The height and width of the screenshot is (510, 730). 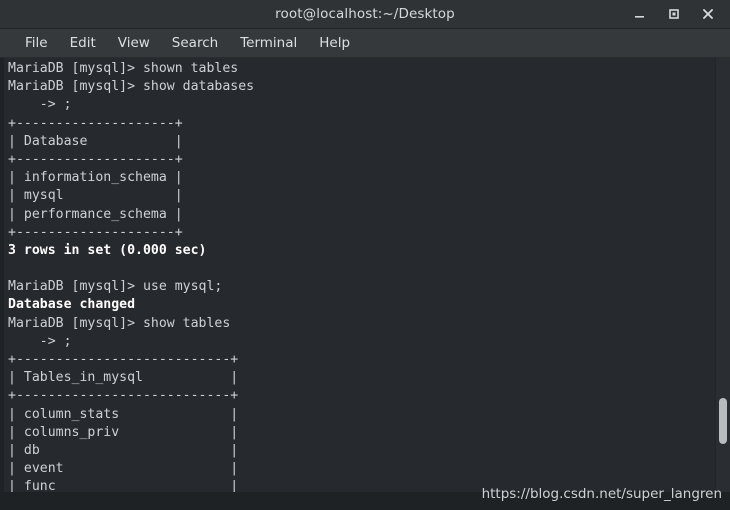 What do you see at coordinates (334, 43) in the screenshot?
I see `menu-help: Help` at bounding box center [334, 43].